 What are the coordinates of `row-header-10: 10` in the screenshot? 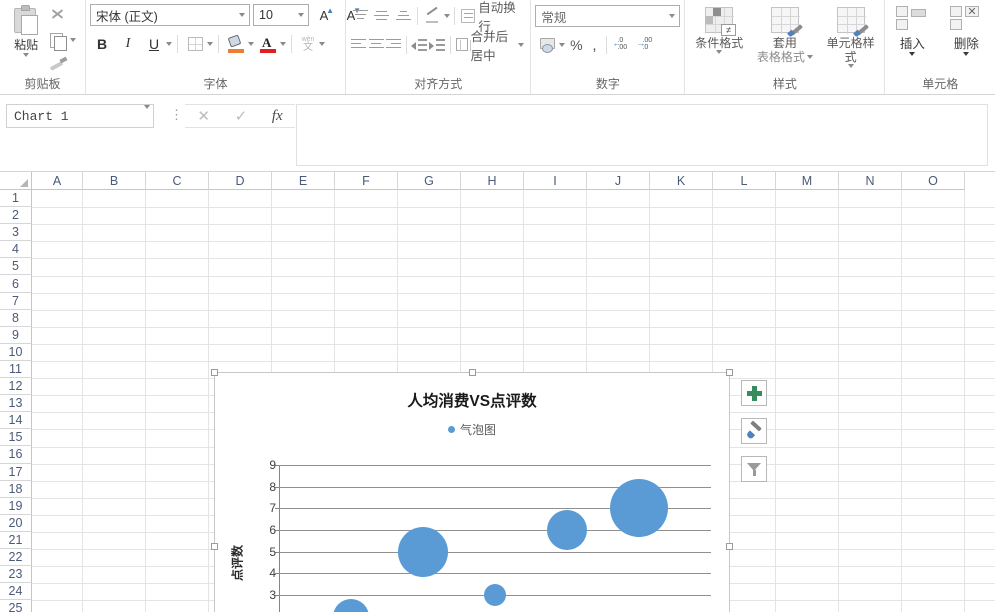 It's located at (16, 352).